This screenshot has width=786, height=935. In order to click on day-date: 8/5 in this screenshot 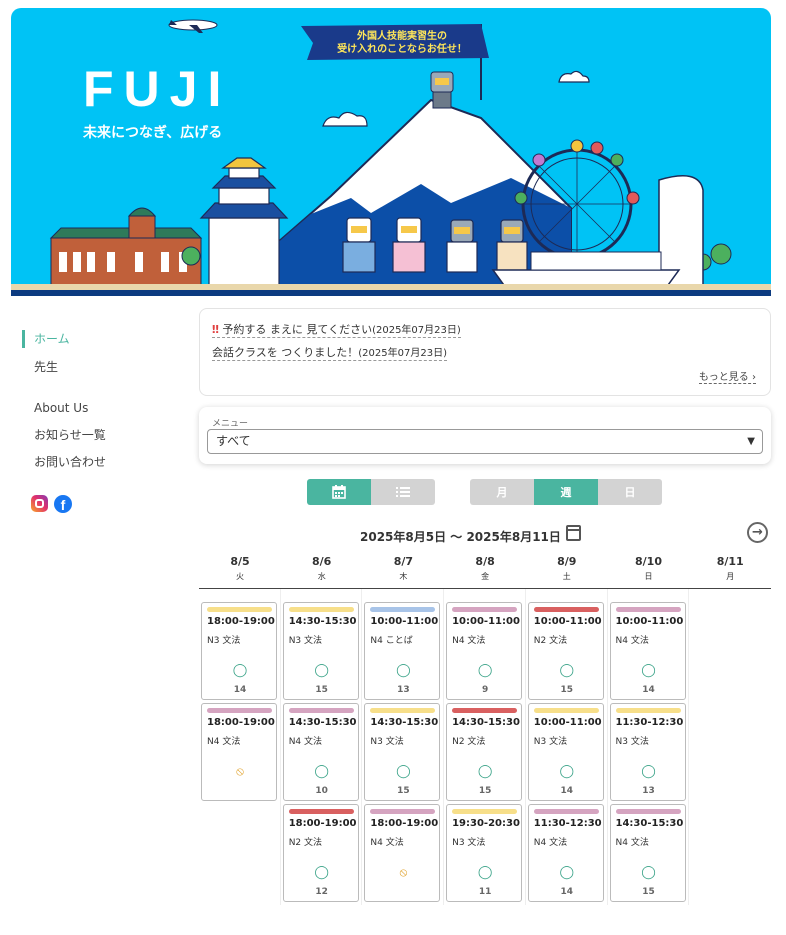, I will do `click(240, 561)`.